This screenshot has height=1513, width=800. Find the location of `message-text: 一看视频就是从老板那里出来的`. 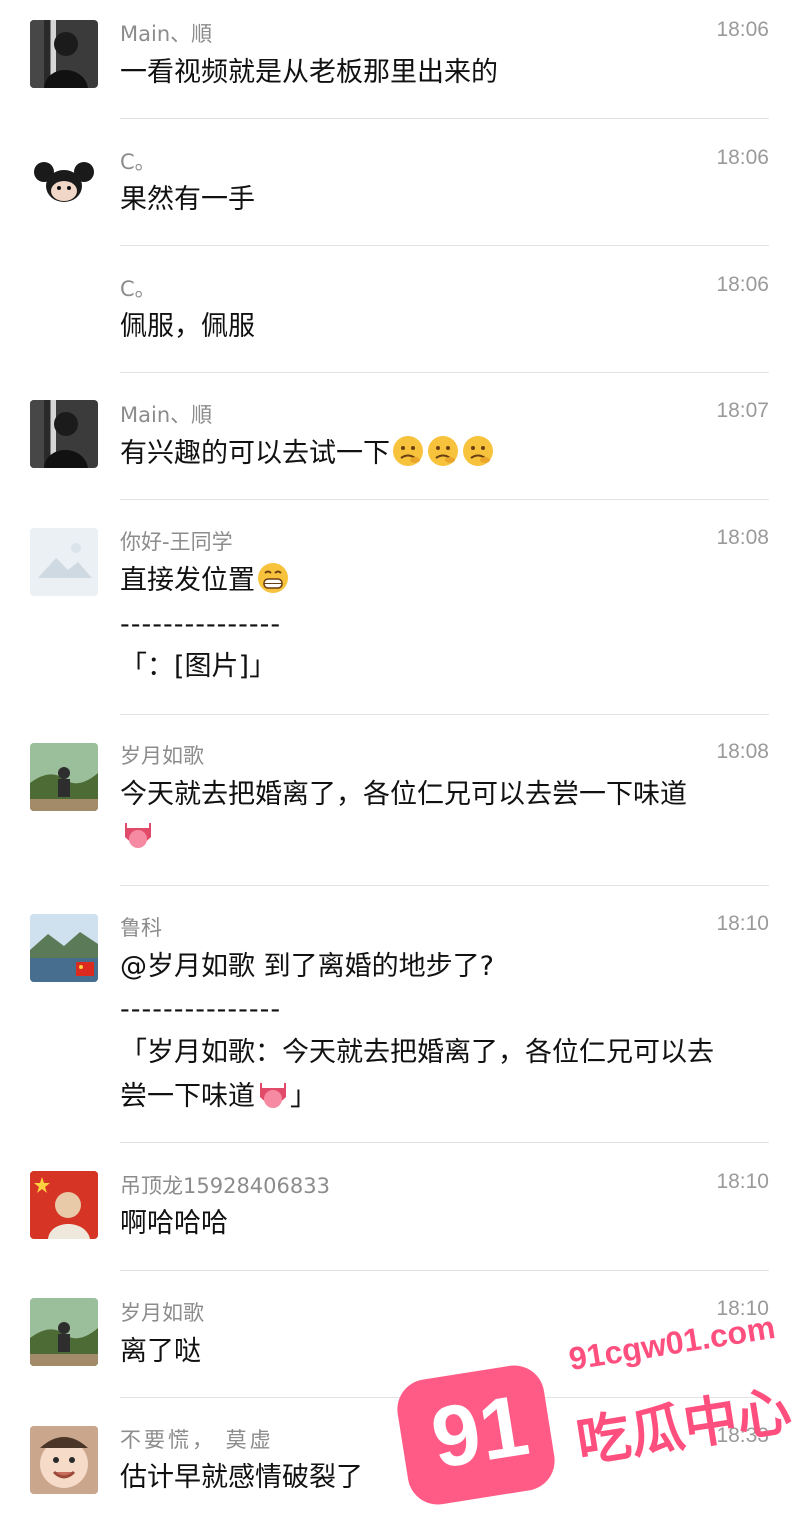

message-text: 一看视频就是从老板那里出来的 is located at coordinates (309, 72).